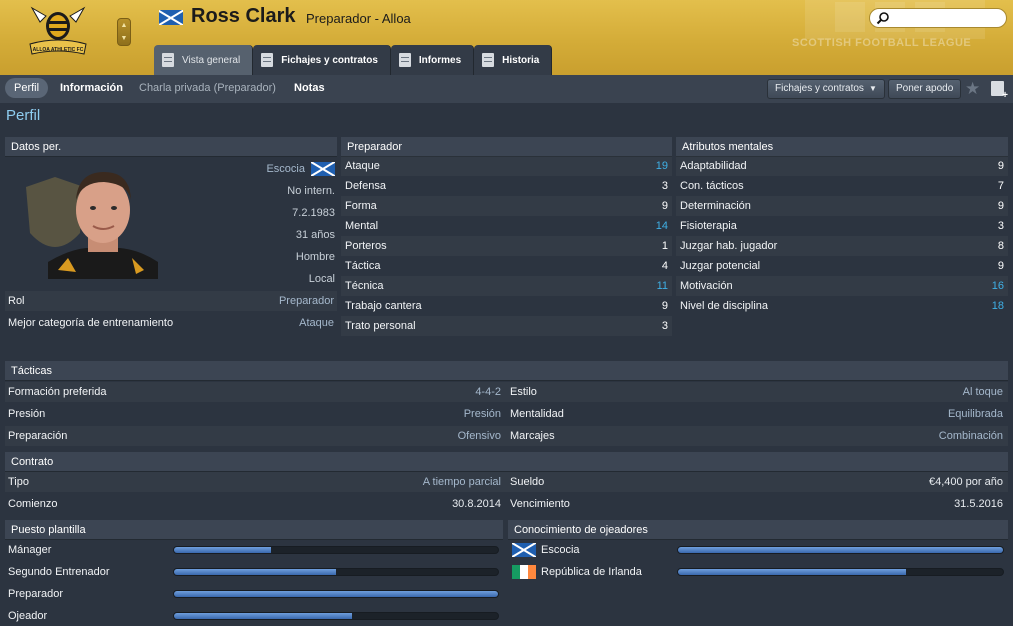 This screenshot has width=1013, height=626. I want to click on contract-label: Sueldo, so click(527, 482).